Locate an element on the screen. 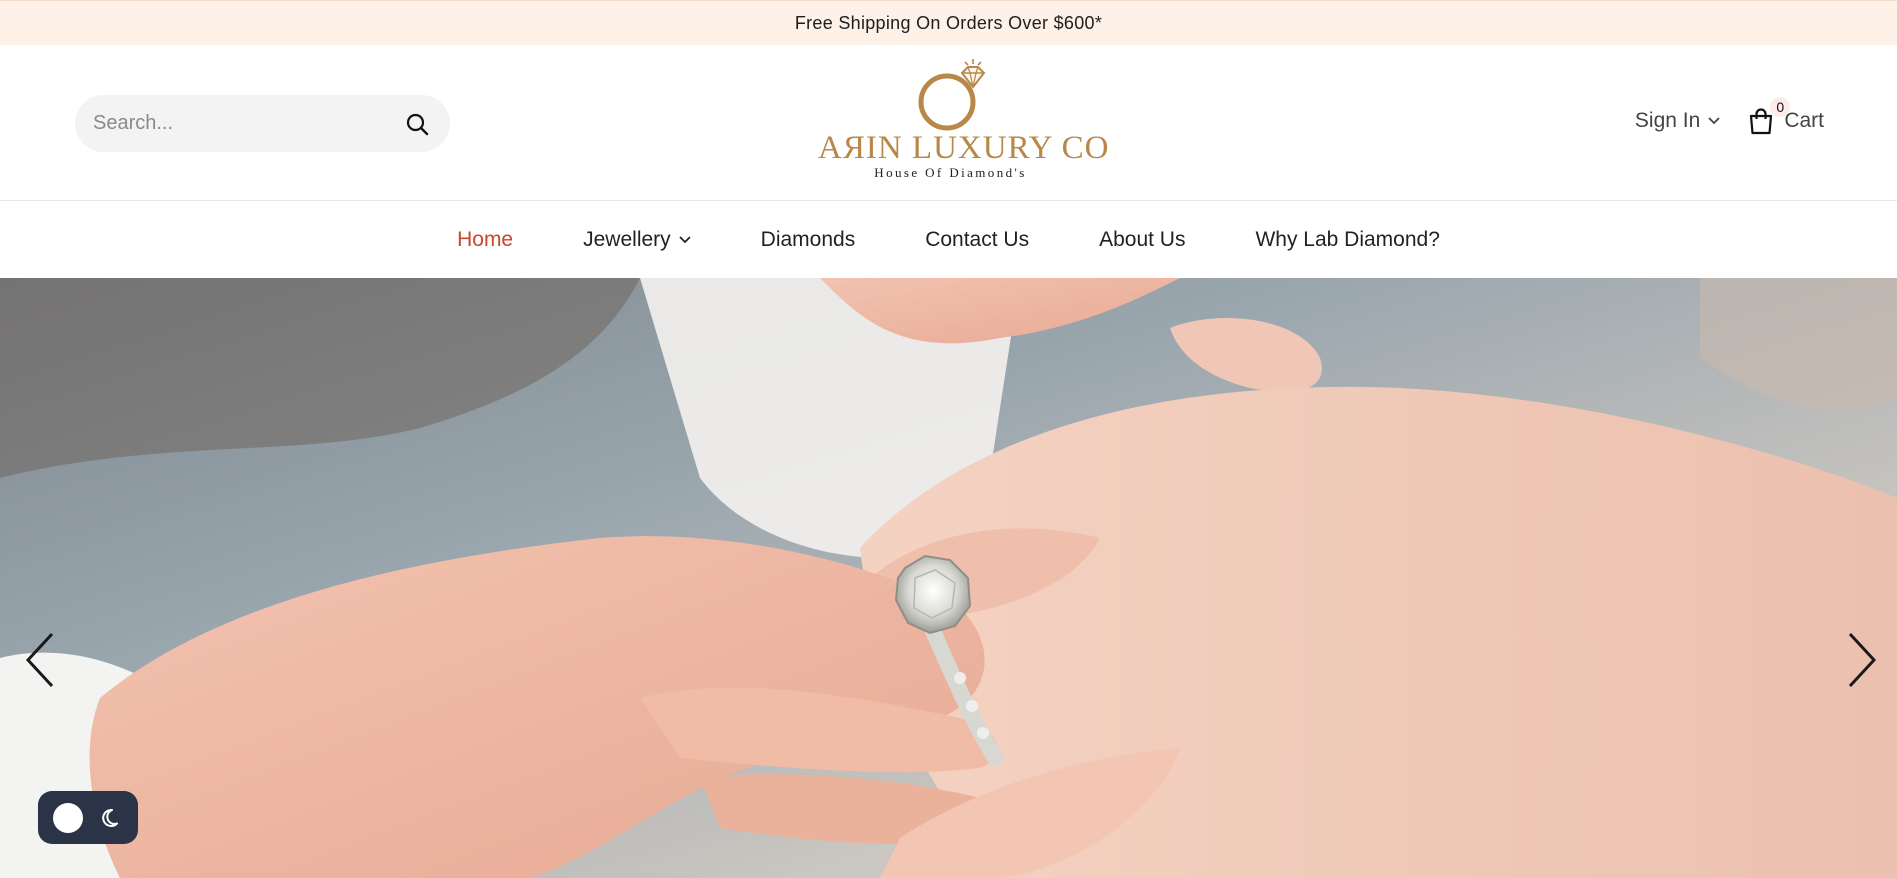  moon-icon is located at coordinates (110, 817).